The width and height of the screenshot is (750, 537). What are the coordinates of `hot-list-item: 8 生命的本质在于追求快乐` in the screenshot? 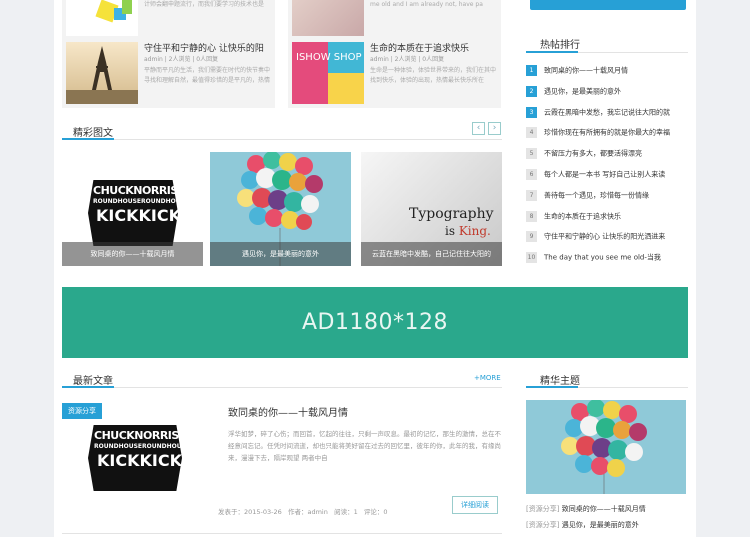 It's located at (573, 217).